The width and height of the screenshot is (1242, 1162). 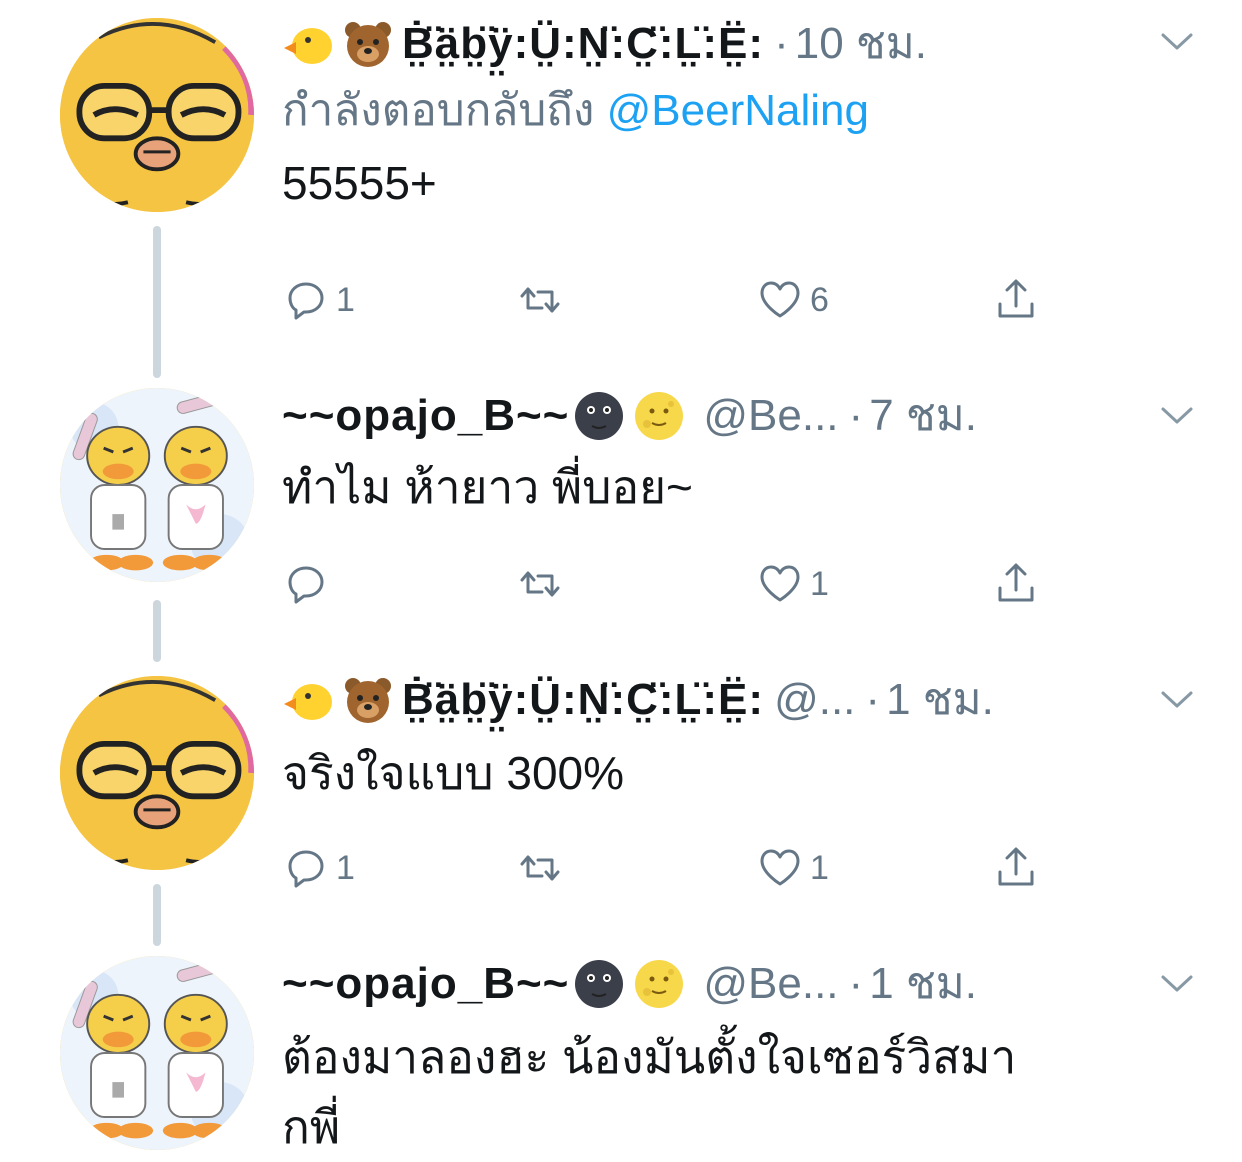 I want to click on reply-label: กำลังตอบกลับถึง, so click(x=438, y=110).